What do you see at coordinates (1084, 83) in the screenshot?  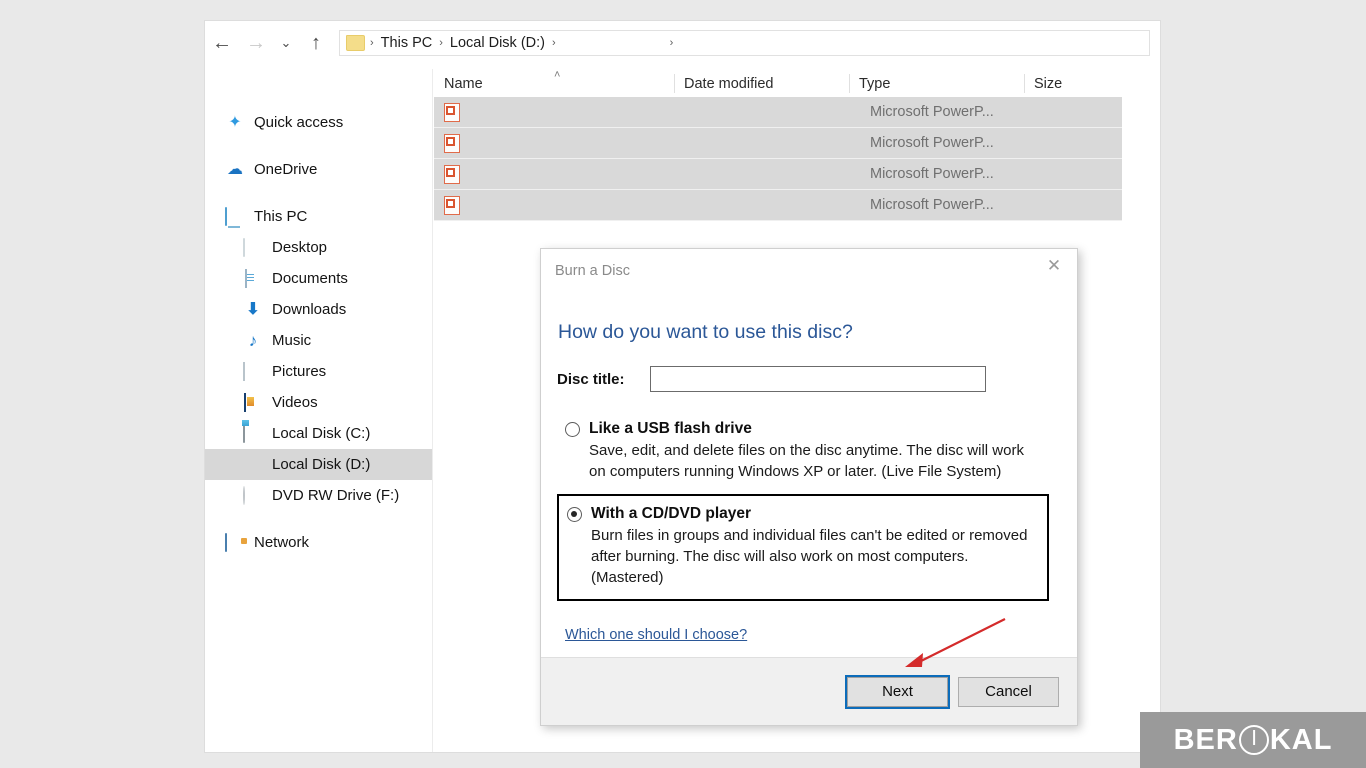 I see `column-header-size: Size` at bounding box center [1084, 83].